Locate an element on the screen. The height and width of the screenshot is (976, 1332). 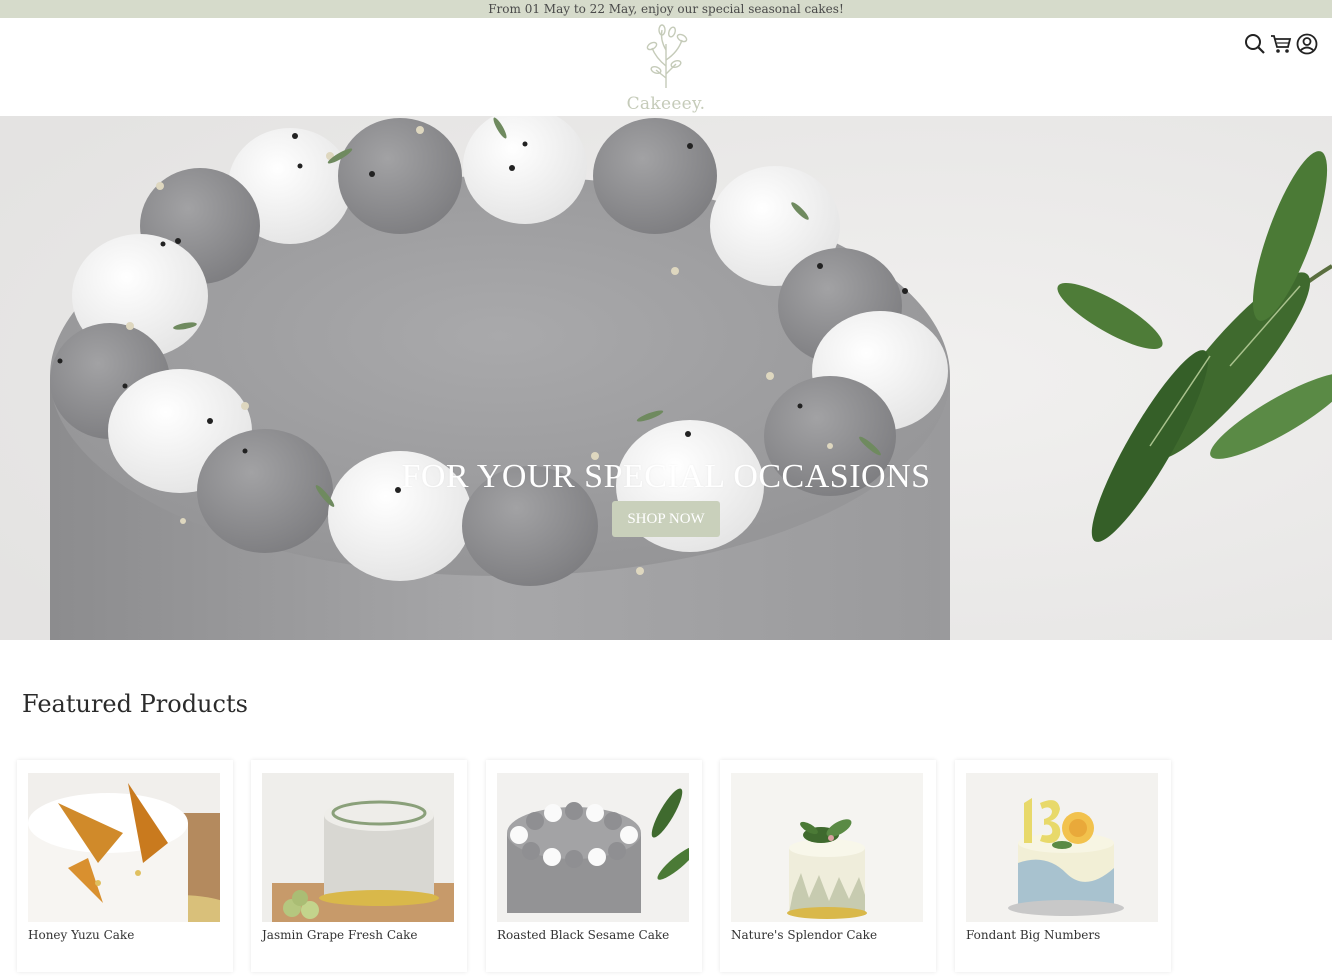
product-card: Roasted Black Sesame Cake is located at coordinates (594, 866).